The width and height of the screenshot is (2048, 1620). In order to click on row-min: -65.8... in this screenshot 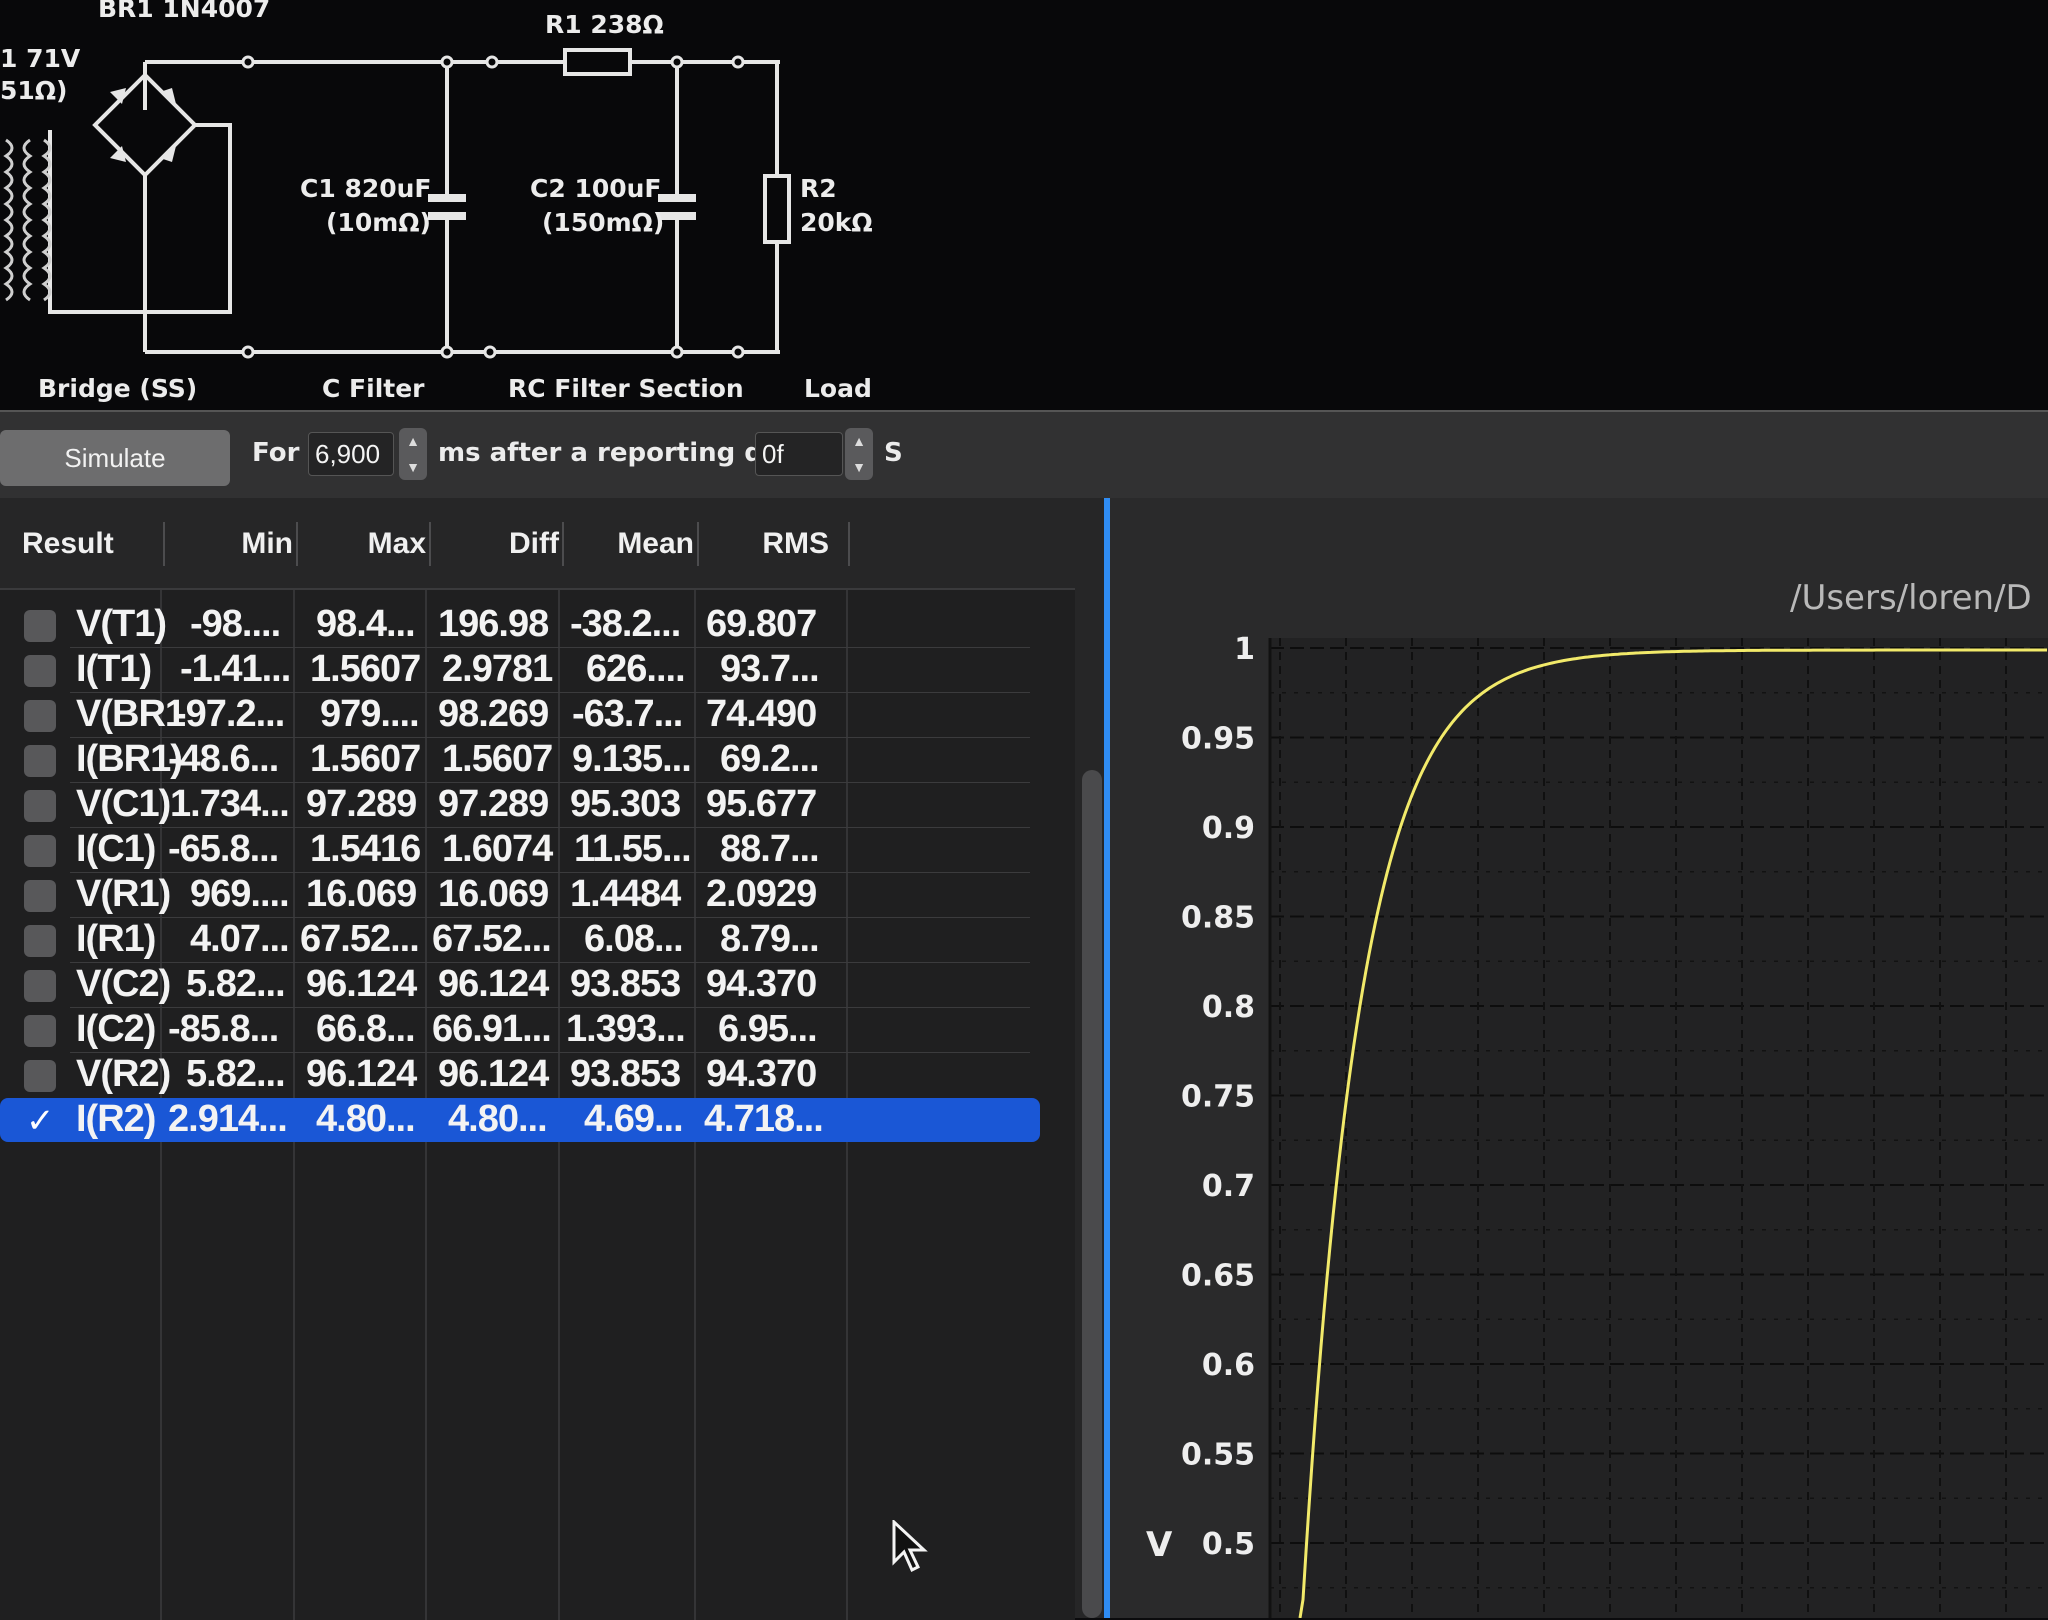, I will do `click(223, 849)`.